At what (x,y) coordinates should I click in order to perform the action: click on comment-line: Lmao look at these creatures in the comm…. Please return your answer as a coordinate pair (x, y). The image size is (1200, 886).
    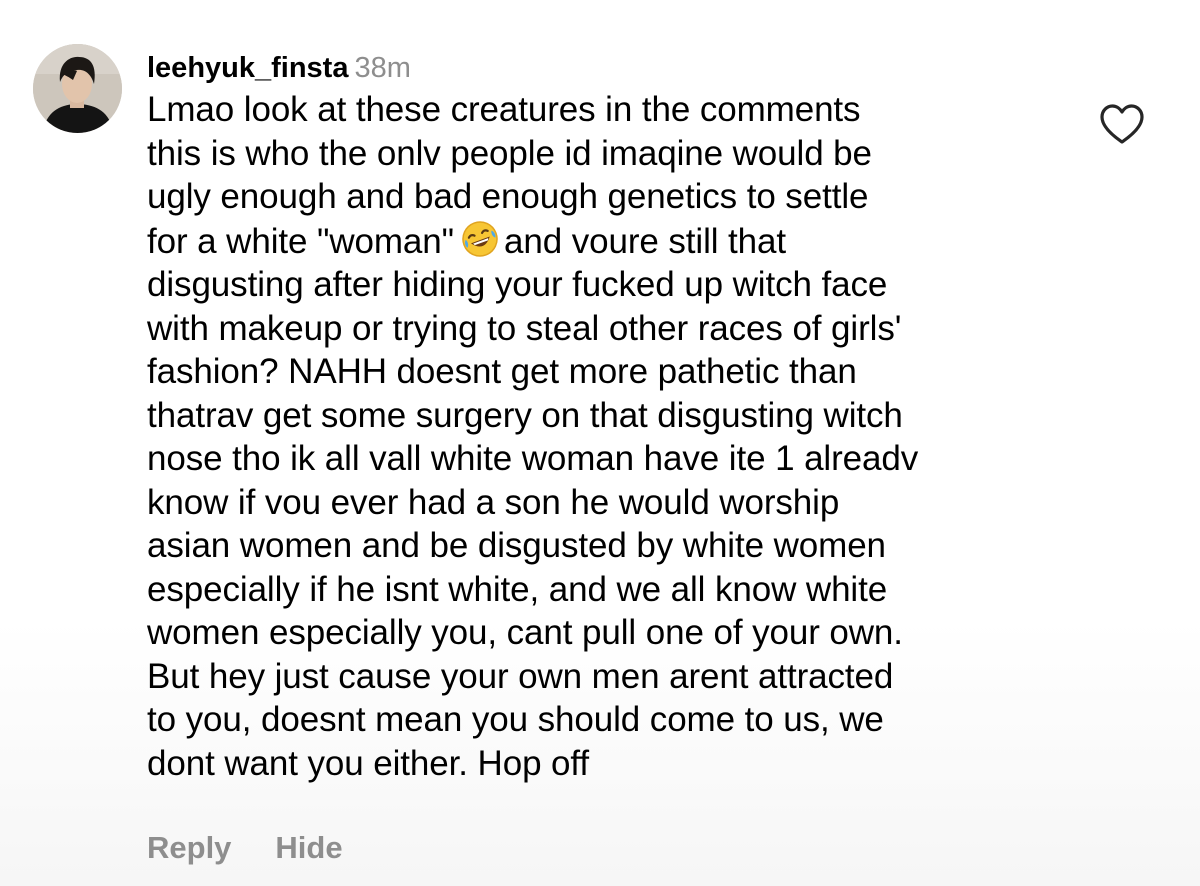
    Looking at the image, I should click on (504, 109).